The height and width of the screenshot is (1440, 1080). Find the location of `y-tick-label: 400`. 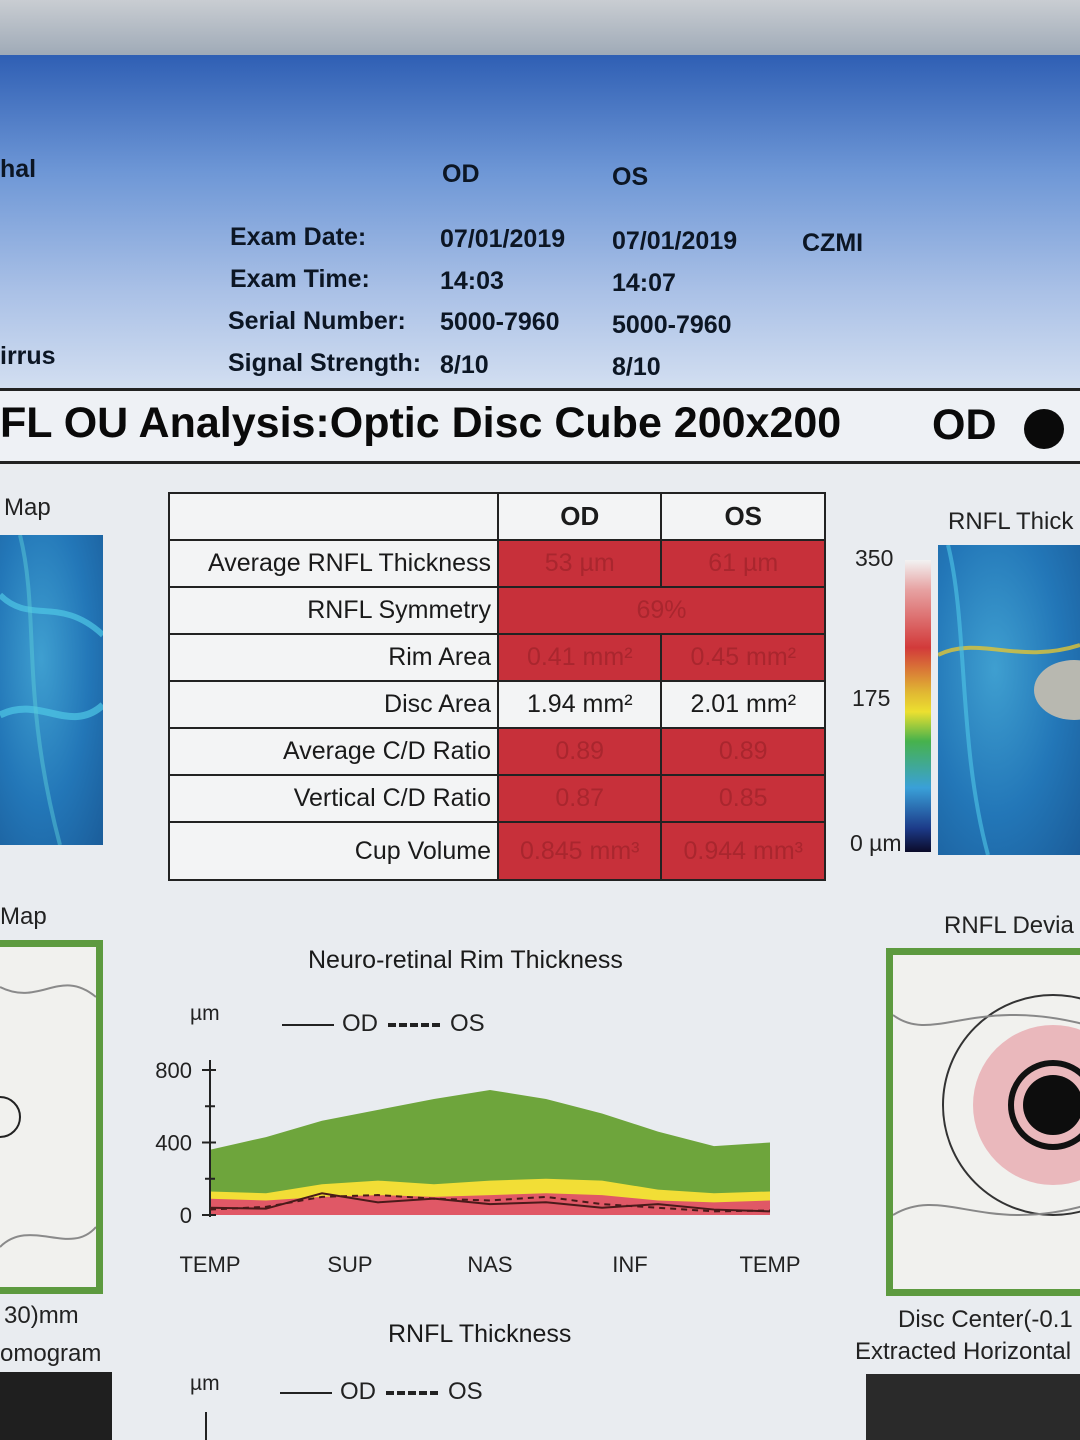

y-tick-label: 400 is located at coordinates (173, 1143).